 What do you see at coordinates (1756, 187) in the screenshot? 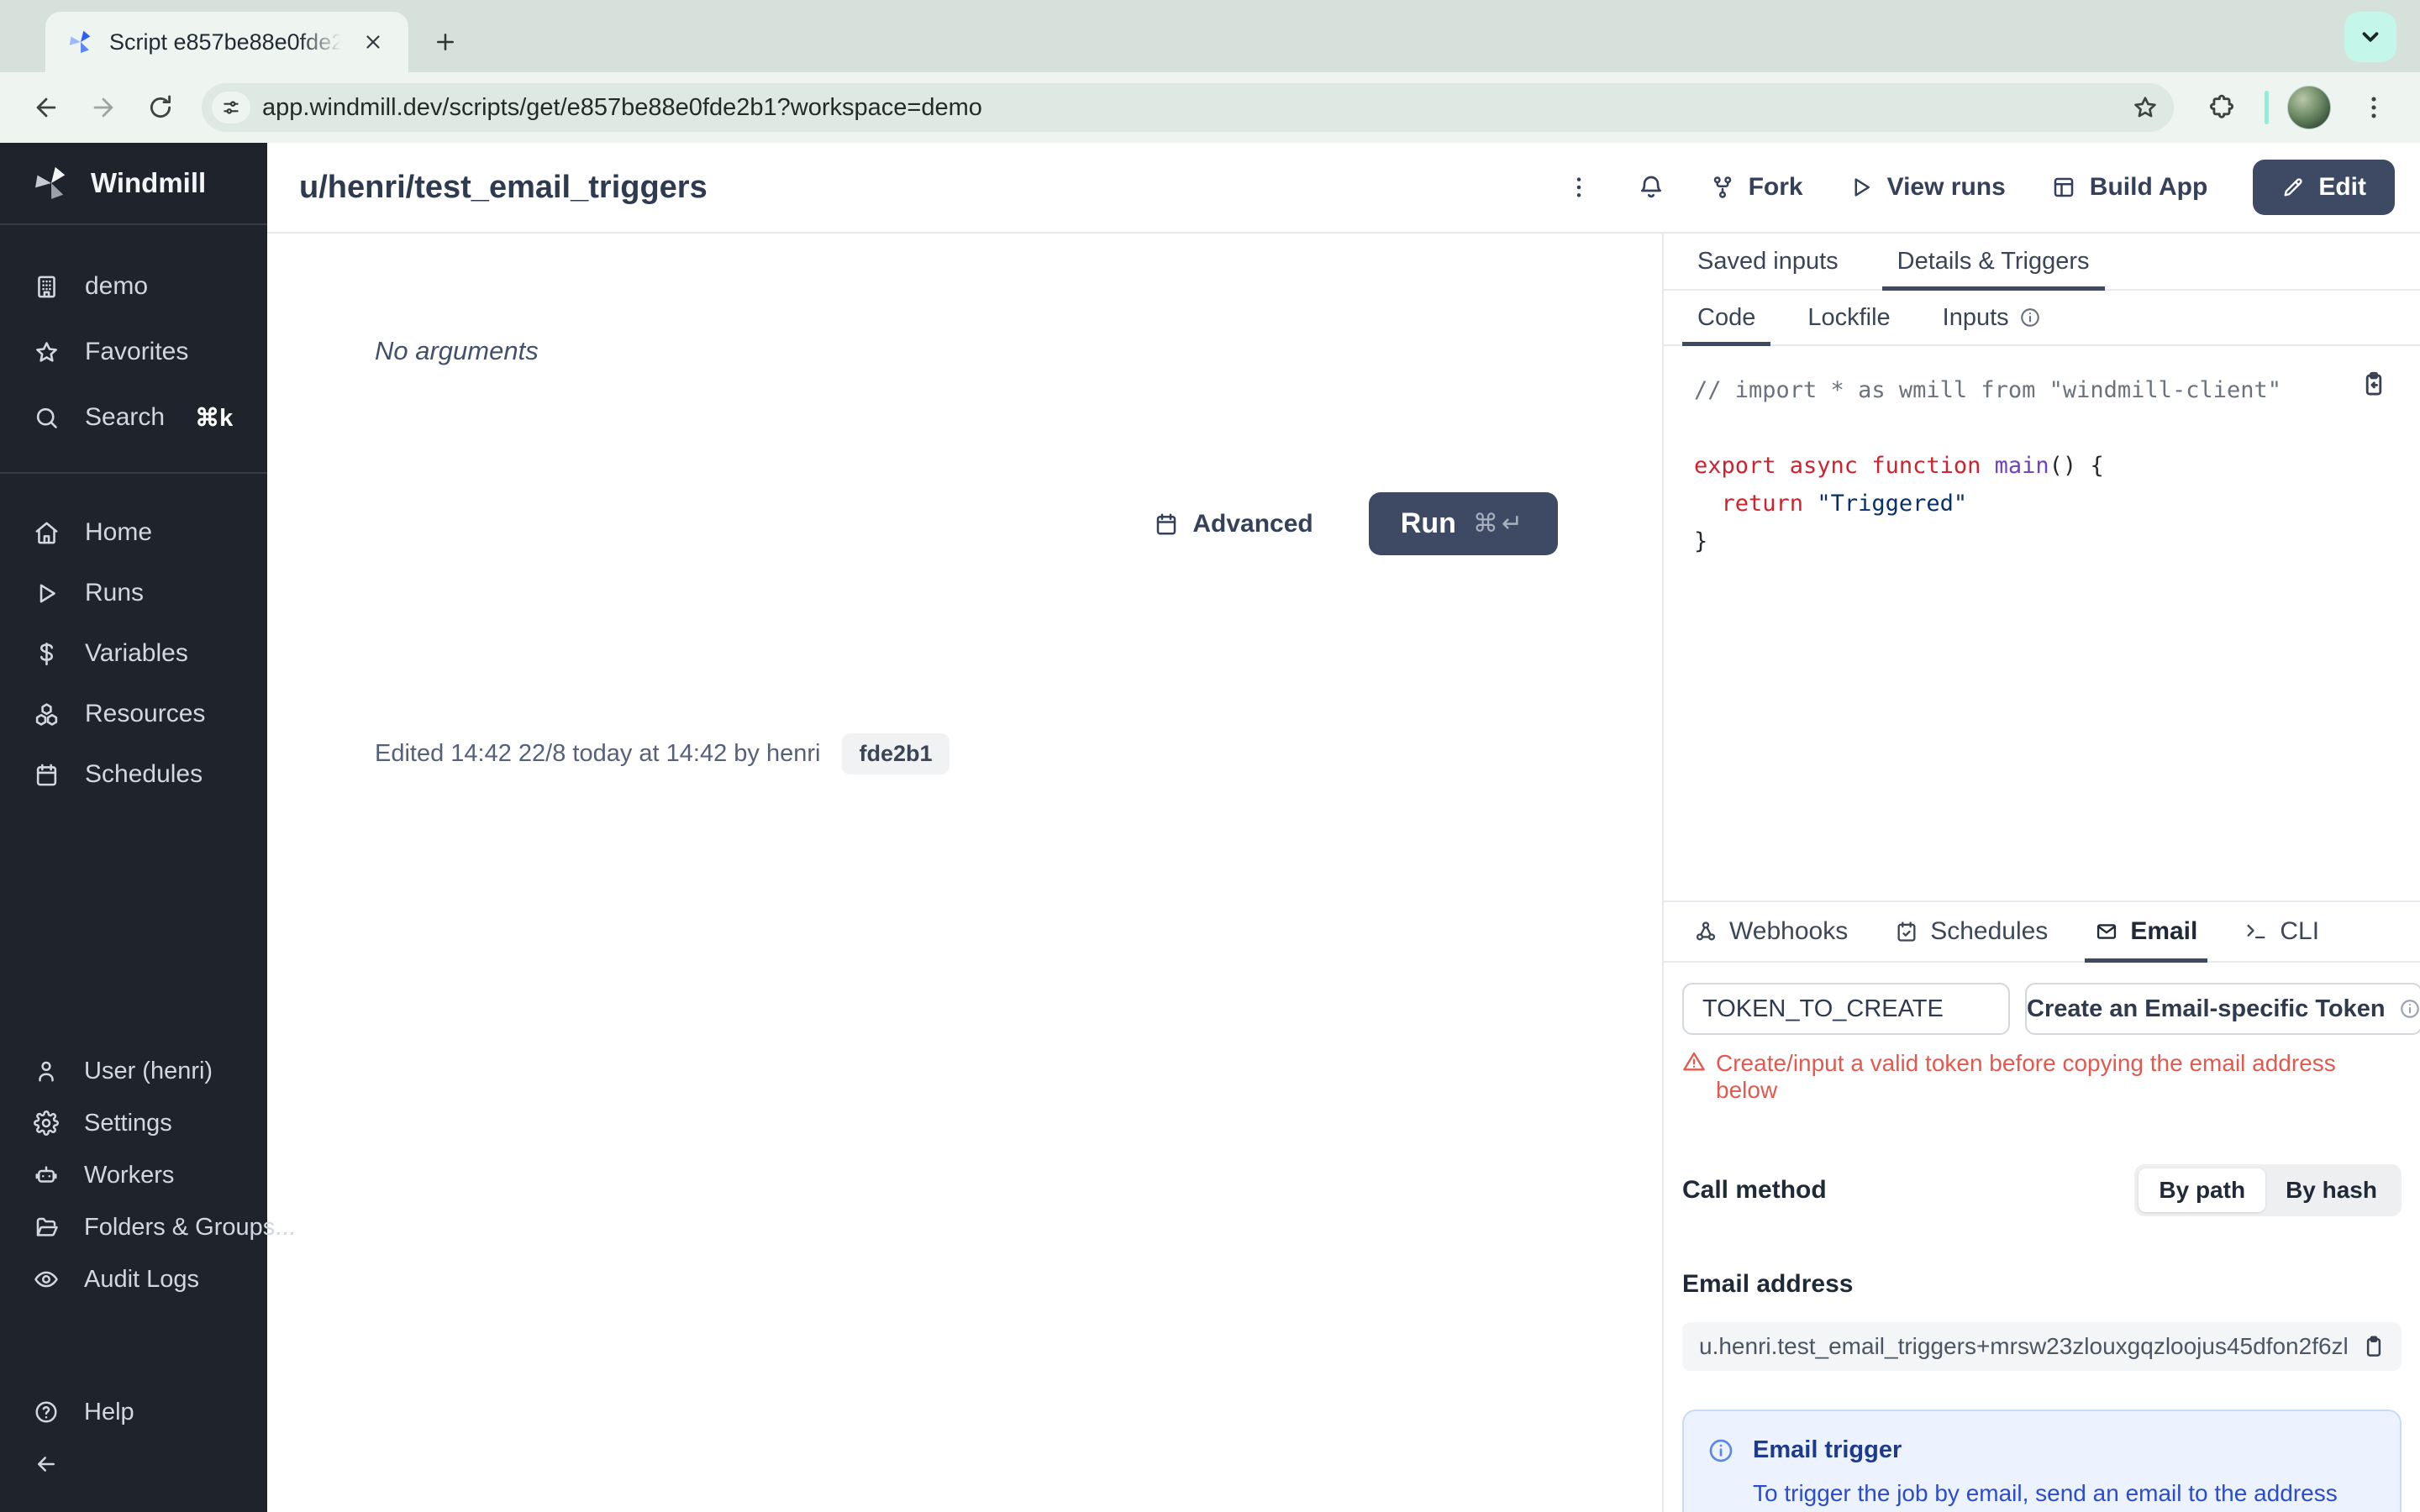
I see `fork-button: Fork` at bounding box center [1756, 187].